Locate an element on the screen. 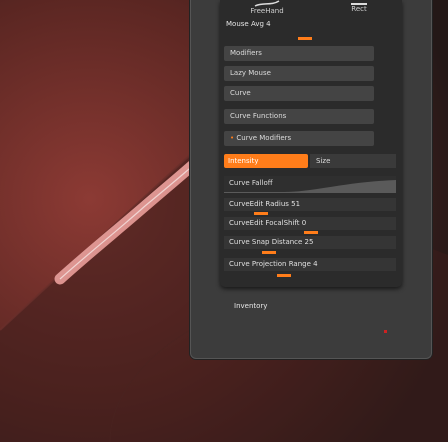  size-label: Size is located at coordinates (323, 161).